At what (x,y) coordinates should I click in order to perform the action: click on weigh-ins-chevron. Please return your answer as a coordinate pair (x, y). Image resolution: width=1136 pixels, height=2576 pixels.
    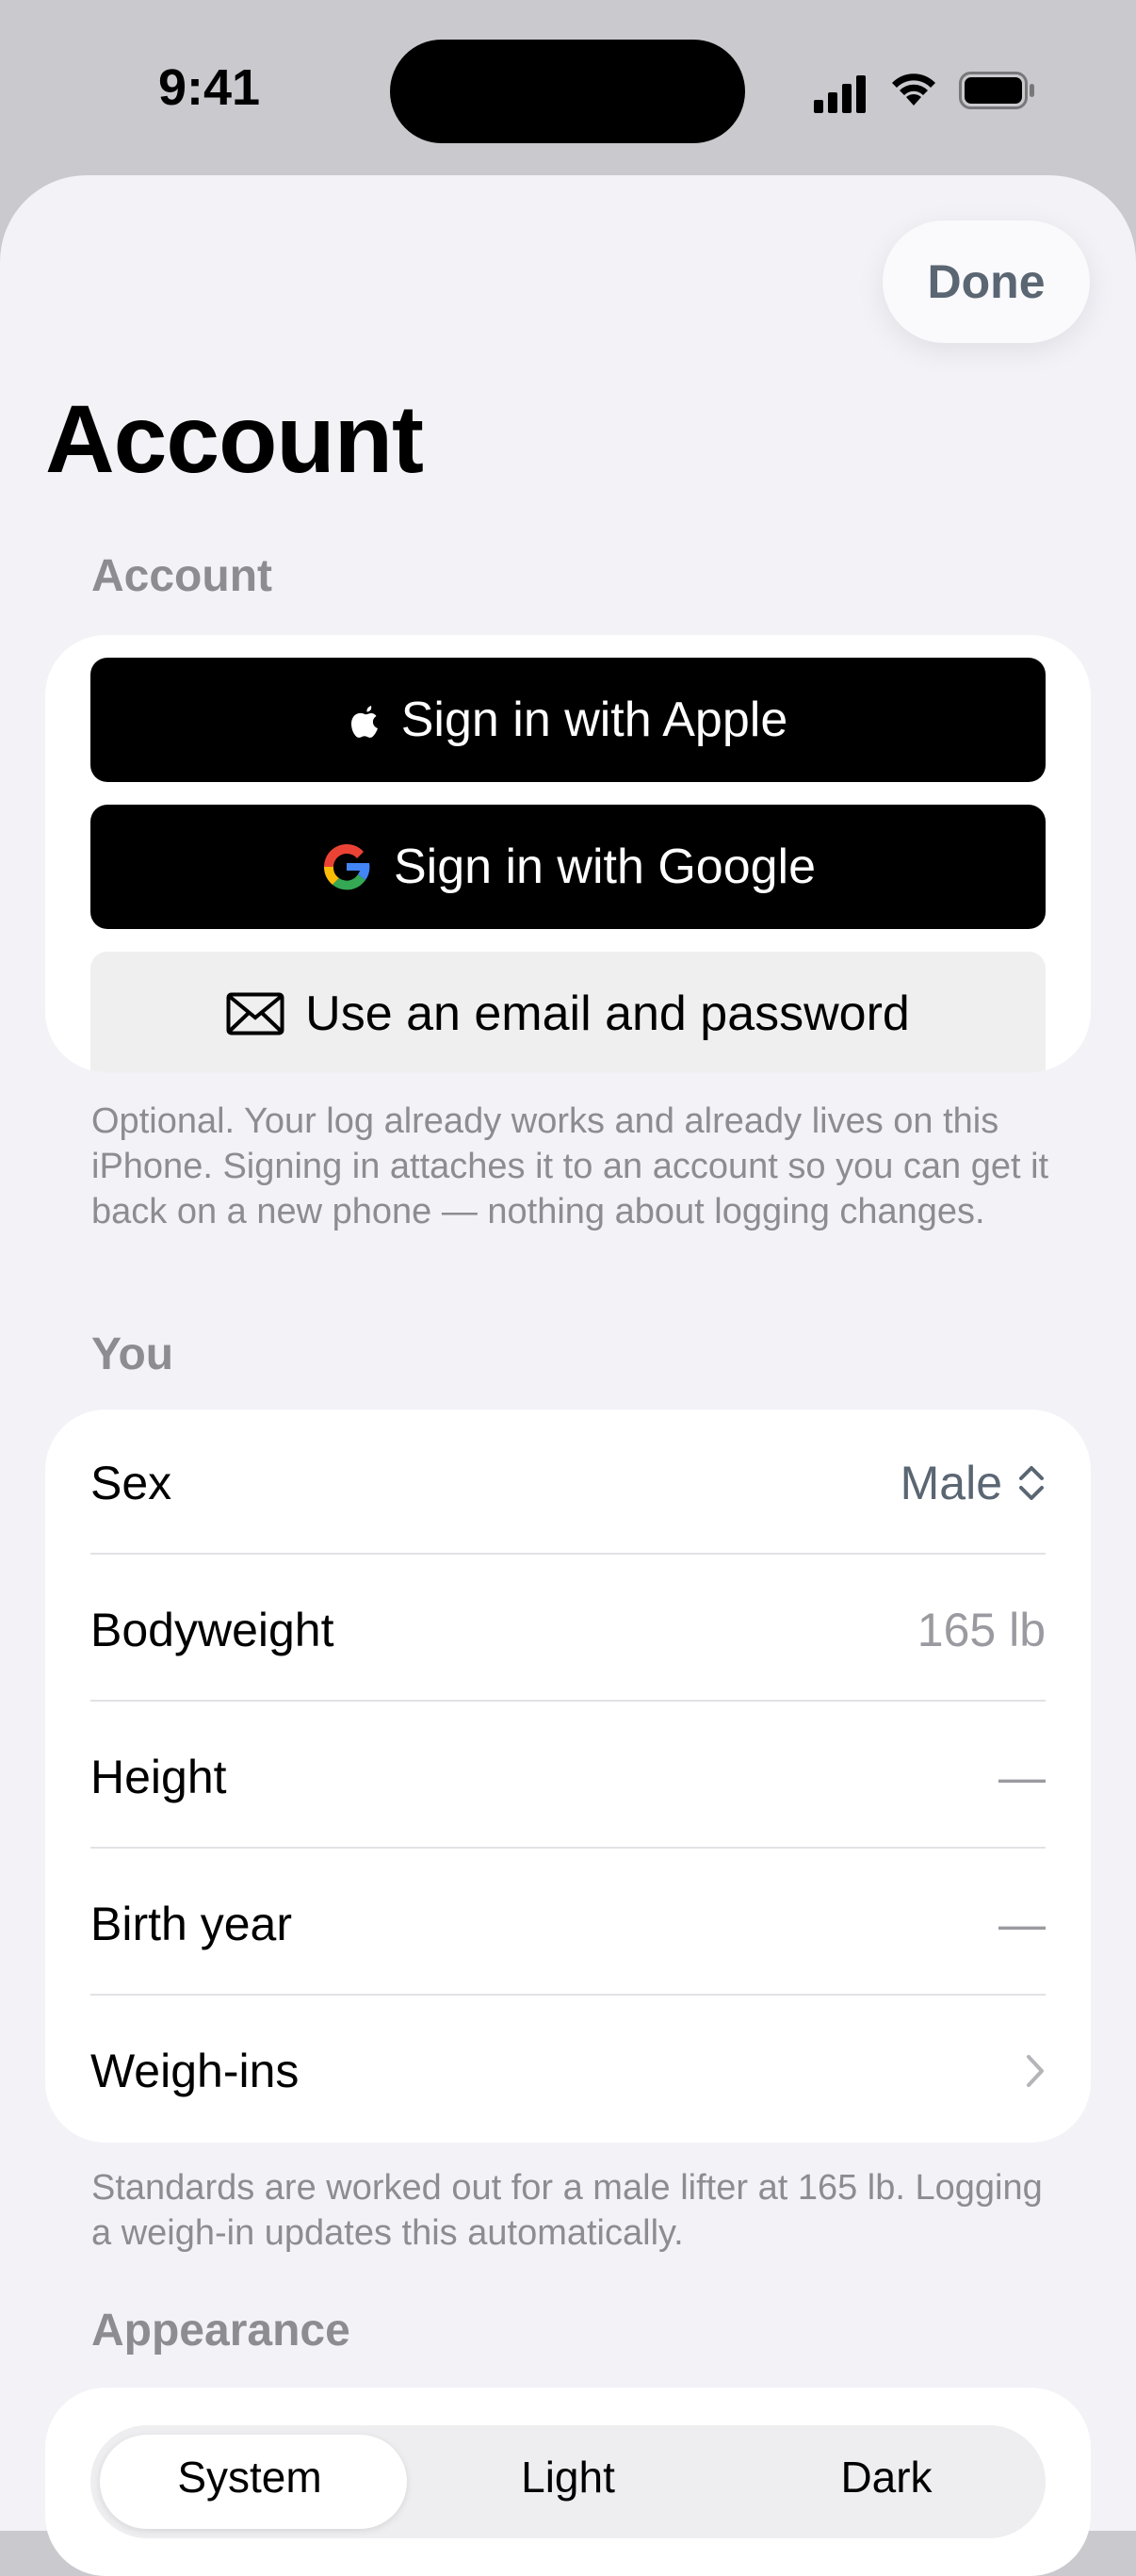
    Looking at the image, I should click on (1036, 2071).